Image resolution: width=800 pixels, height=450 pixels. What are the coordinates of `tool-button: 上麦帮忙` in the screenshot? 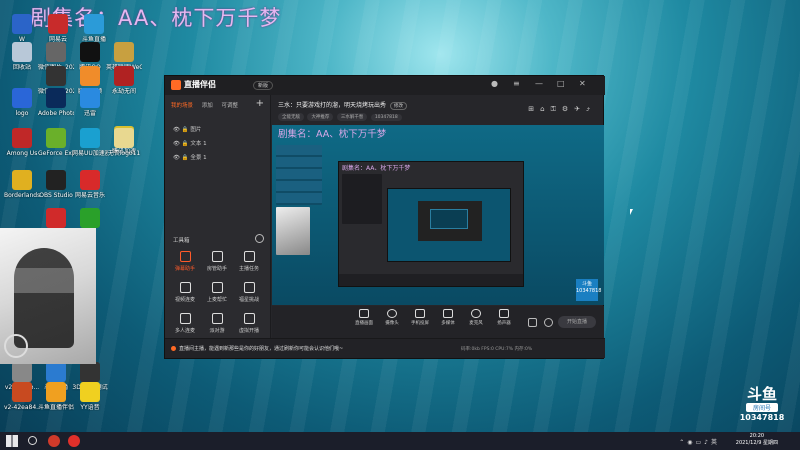 It's located at (217, 292).